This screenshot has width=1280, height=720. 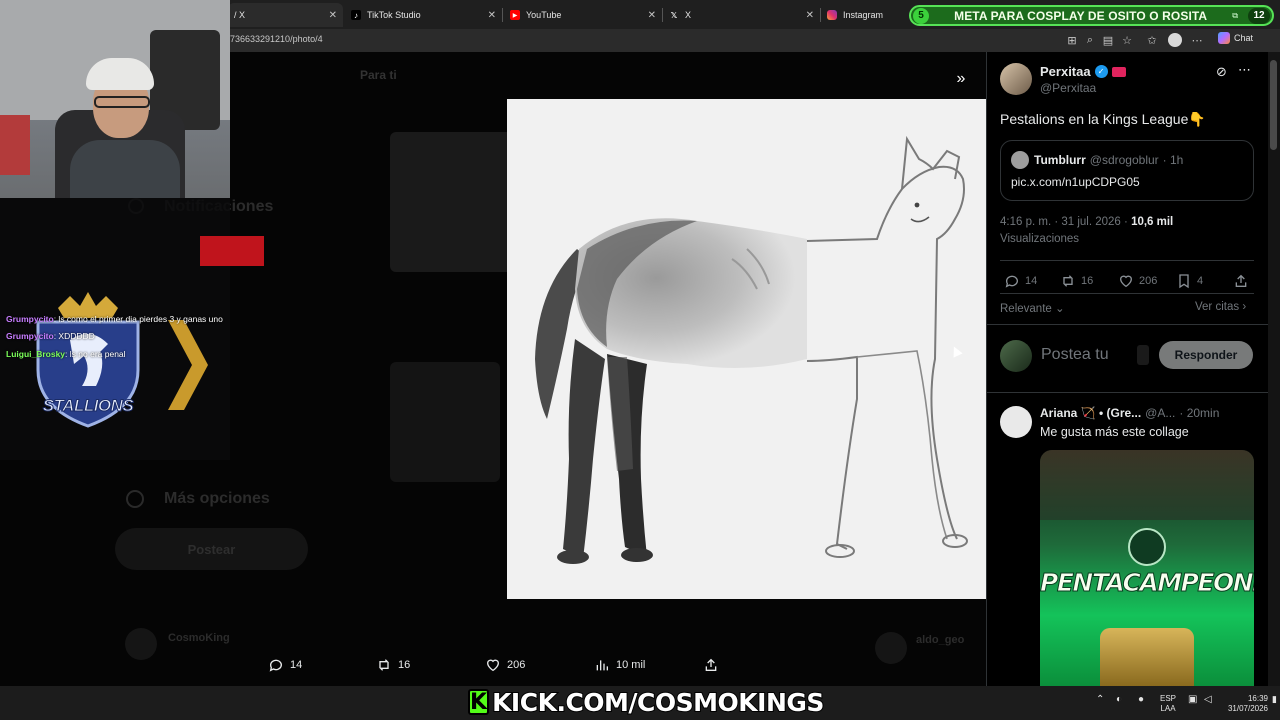 I want to click on views-icon, so click(x=602, y=665).